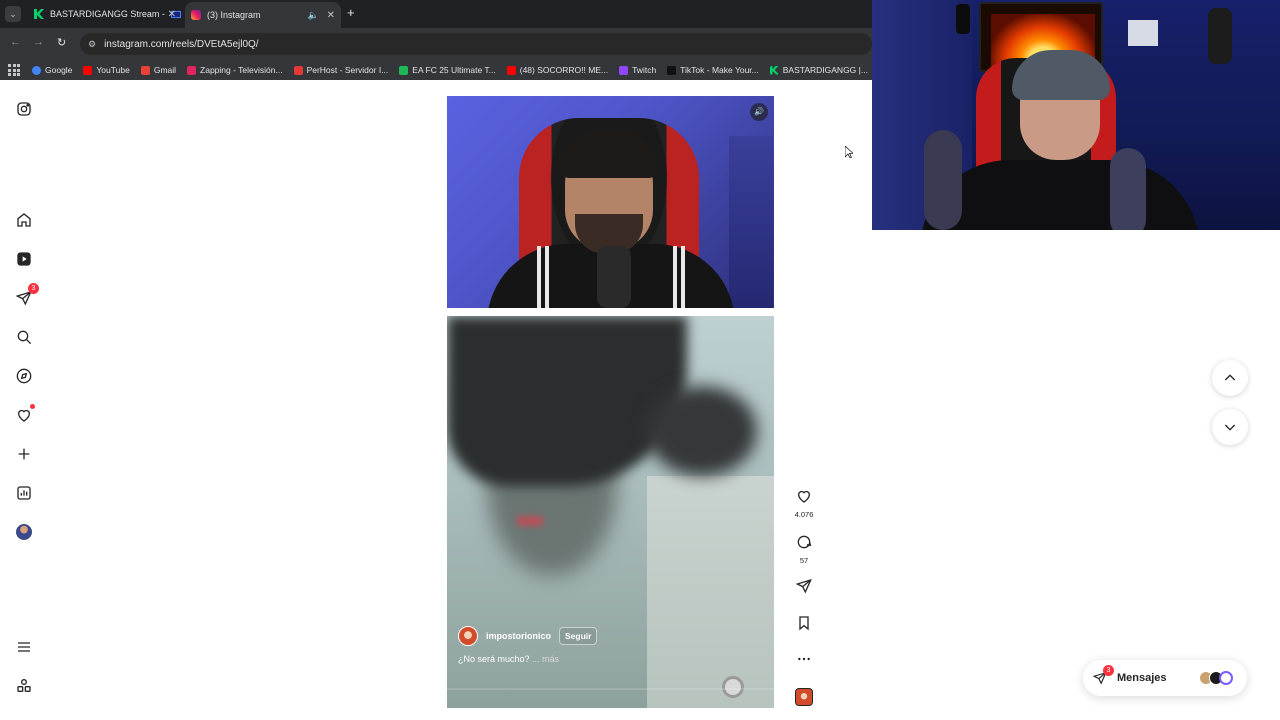  I want to click on instagram-favicon-icon, so click(196, 15).